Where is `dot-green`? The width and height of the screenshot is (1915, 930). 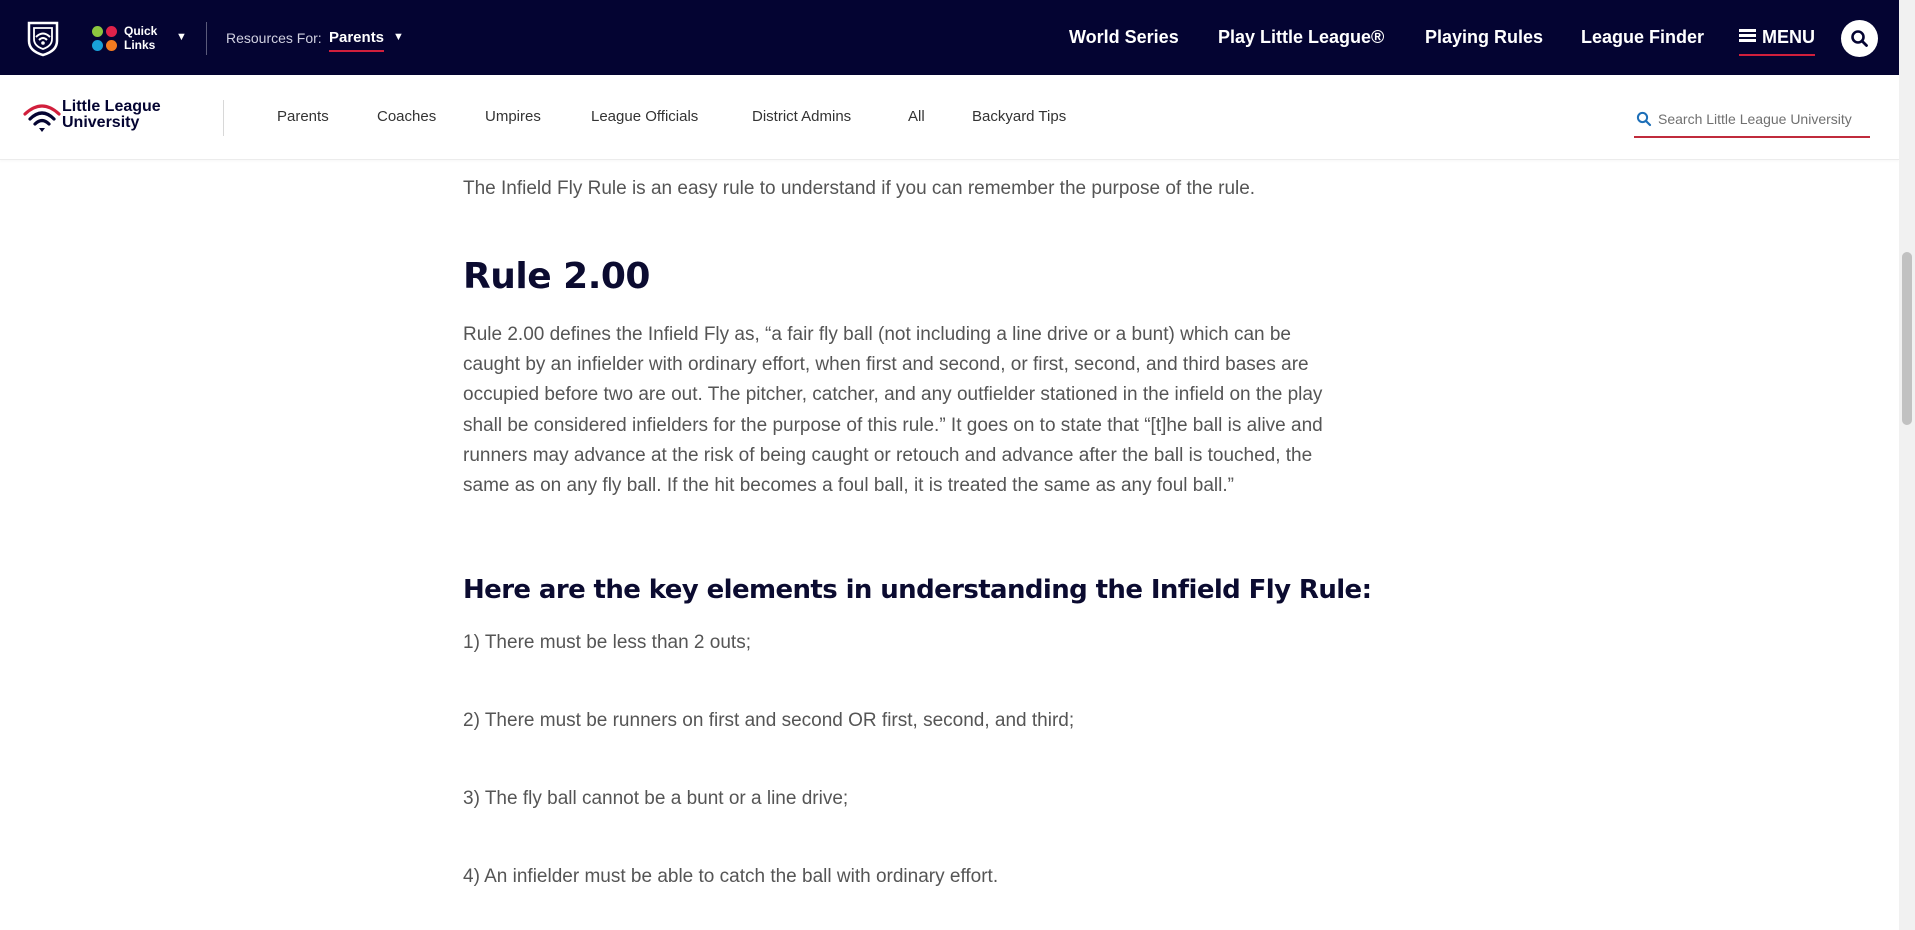 dot-green is located at coordinates (97, 31).